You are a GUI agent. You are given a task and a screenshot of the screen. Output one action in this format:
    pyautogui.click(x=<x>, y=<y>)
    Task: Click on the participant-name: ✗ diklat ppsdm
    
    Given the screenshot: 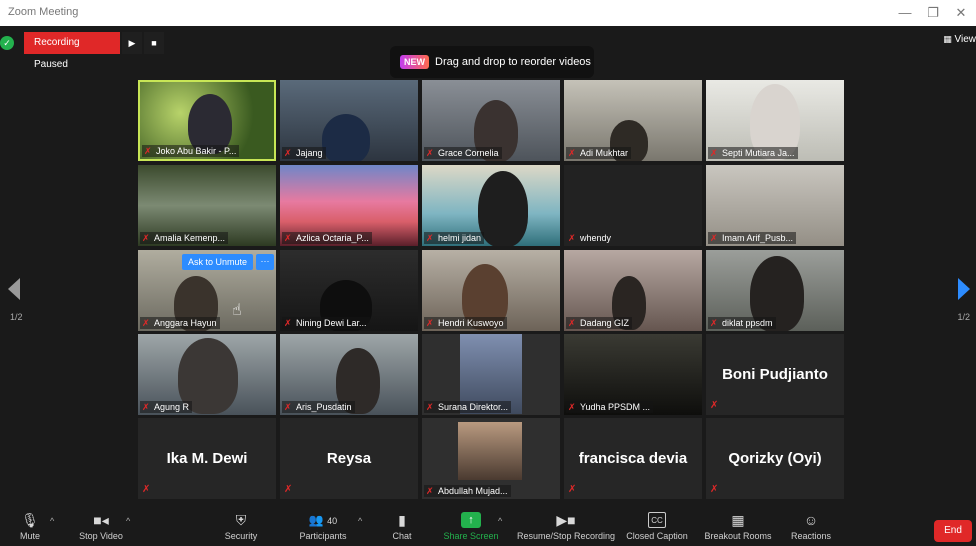 What is the action you would take?
    pyautogui.click(x=742, y=323)
    